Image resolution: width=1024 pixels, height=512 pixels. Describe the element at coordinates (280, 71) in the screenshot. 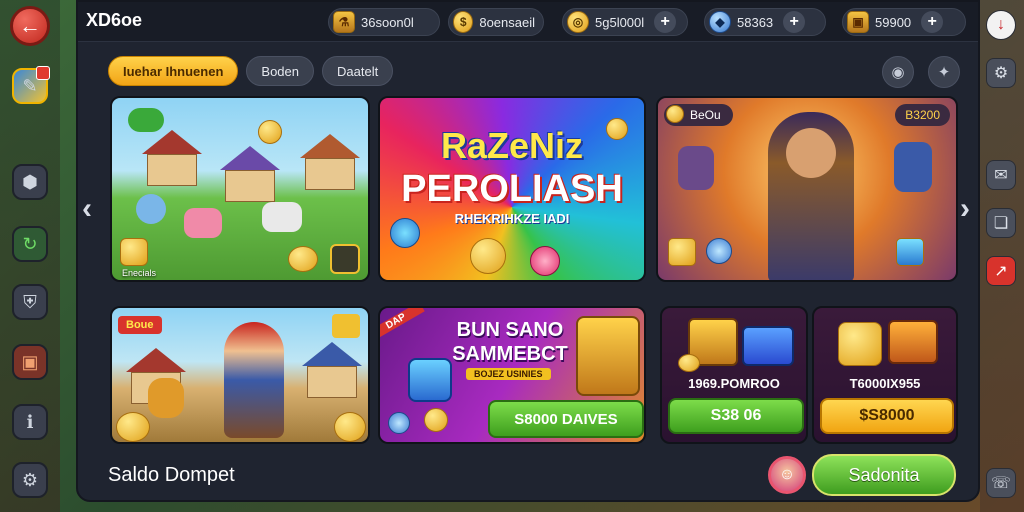

I see `tab-boden: Boden` at that location.